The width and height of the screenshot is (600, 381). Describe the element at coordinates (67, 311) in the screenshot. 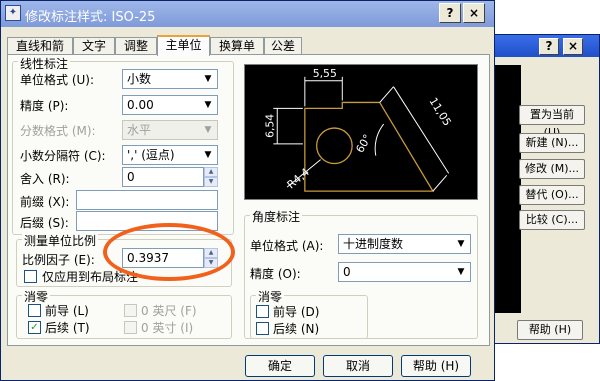

I see `leading-zero-label: 前导 (L)` at that location.